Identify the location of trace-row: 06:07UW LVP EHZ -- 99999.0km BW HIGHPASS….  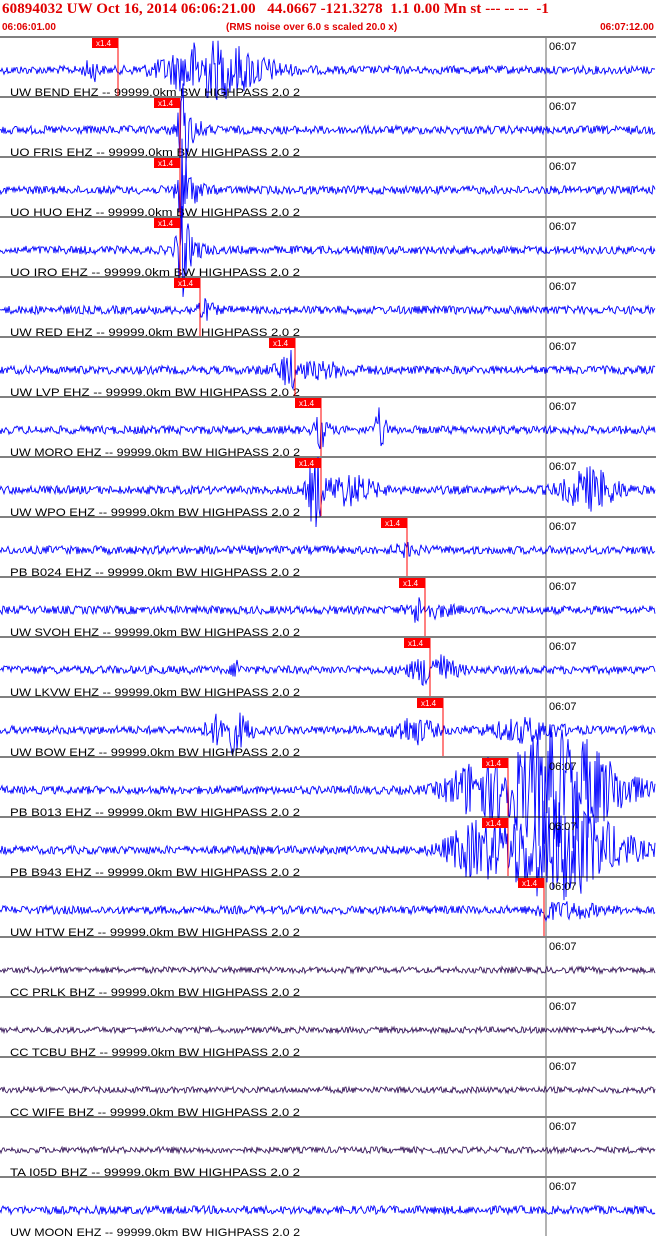
(328, 367).